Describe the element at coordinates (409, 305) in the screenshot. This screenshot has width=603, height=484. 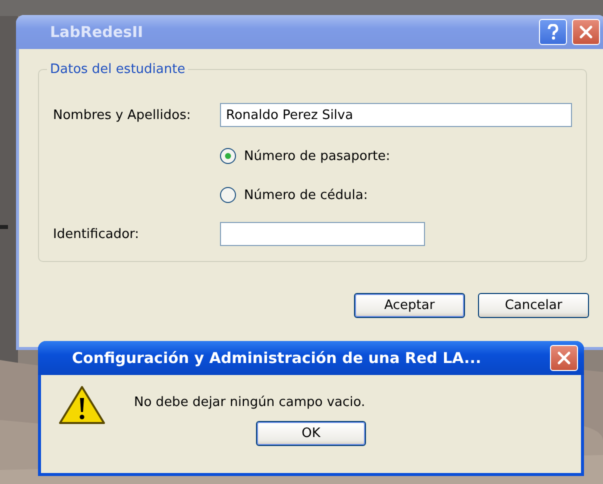
I see `accept-button: Aceptar` at that location.